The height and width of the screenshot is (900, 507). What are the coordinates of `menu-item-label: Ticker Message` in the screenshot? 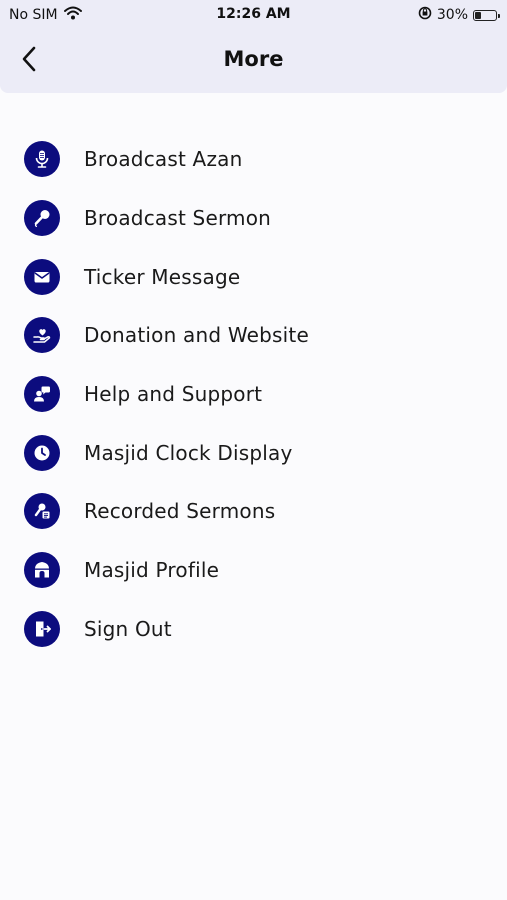 It's located at (162, 276).